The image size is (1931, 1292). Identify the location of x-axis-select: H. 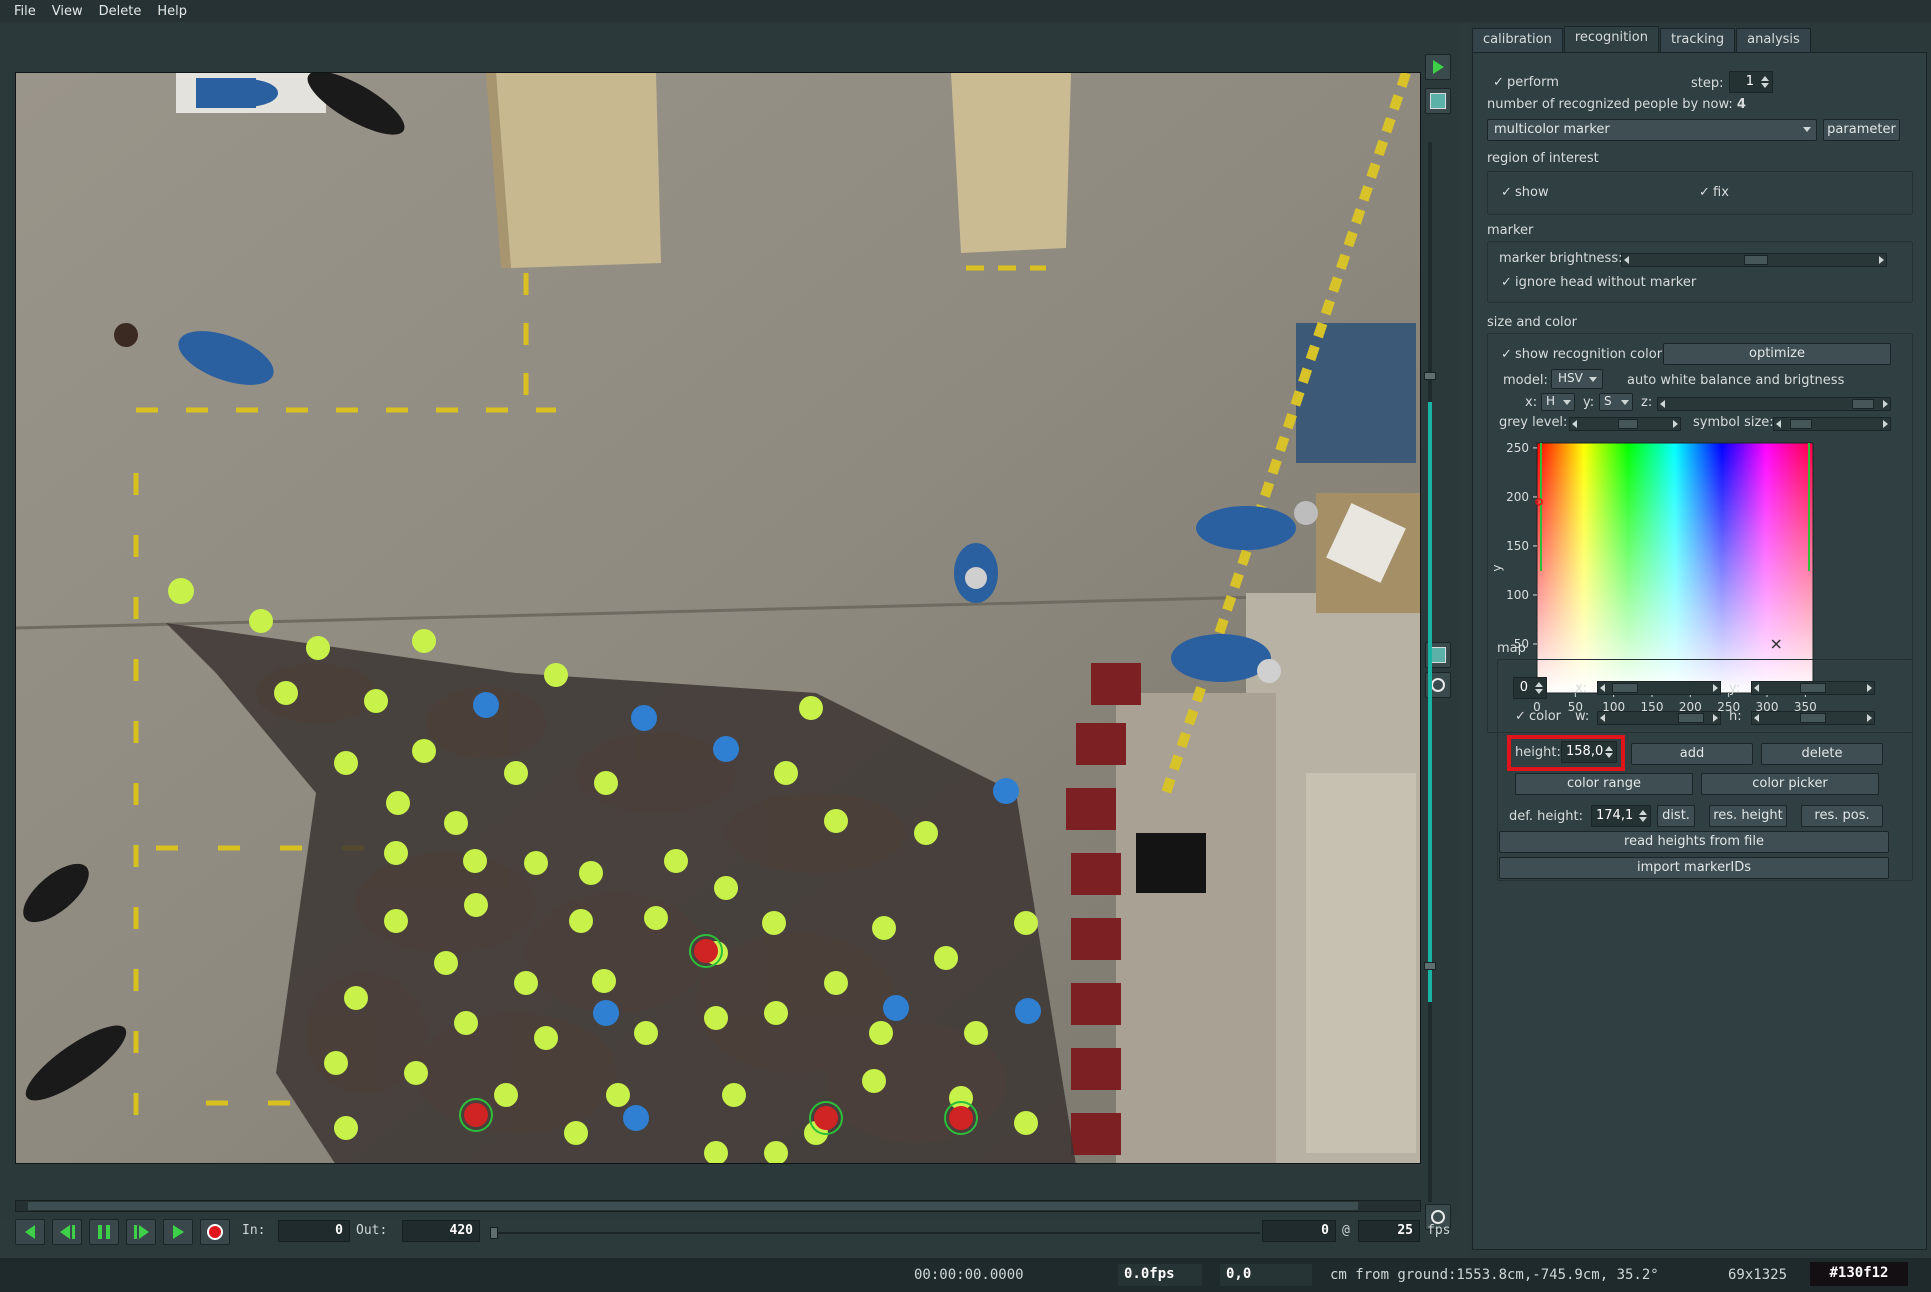
(1558, 402).